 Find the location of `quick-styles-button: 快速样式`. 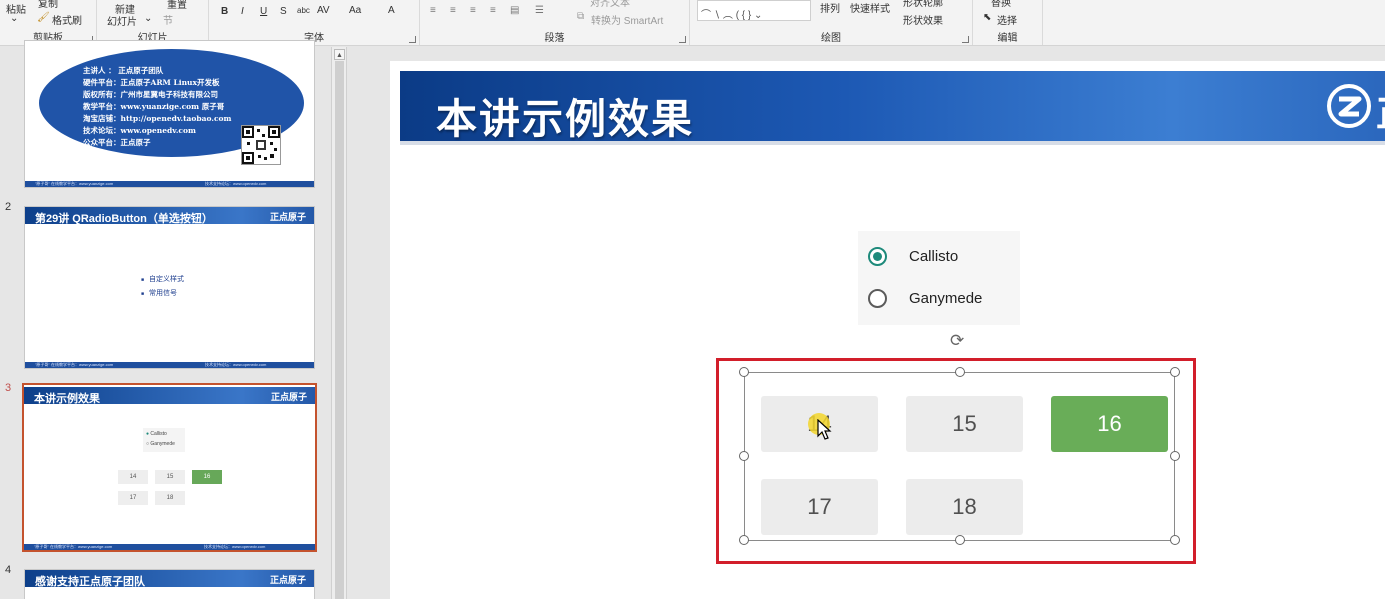

quick-styles-button: 快速样式 is located at coordinates (870, 7).